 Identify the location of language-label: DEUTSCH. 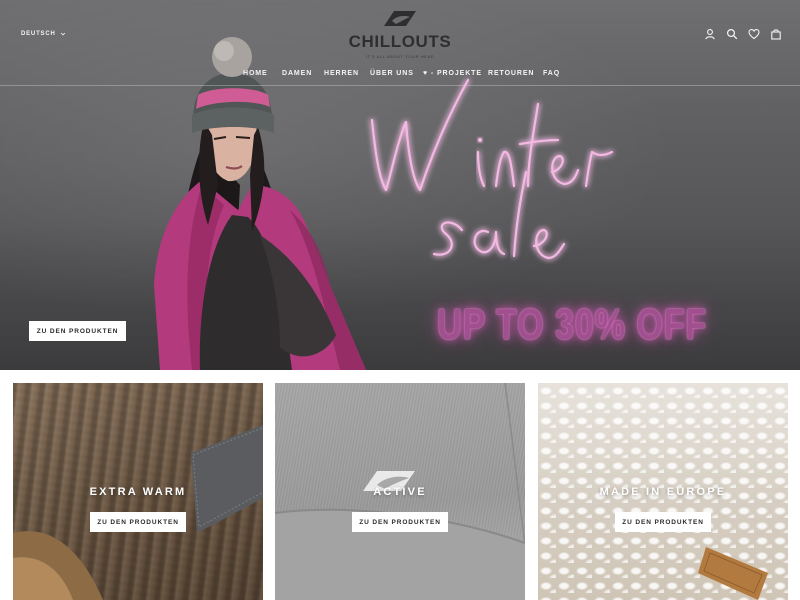
(38, 34).